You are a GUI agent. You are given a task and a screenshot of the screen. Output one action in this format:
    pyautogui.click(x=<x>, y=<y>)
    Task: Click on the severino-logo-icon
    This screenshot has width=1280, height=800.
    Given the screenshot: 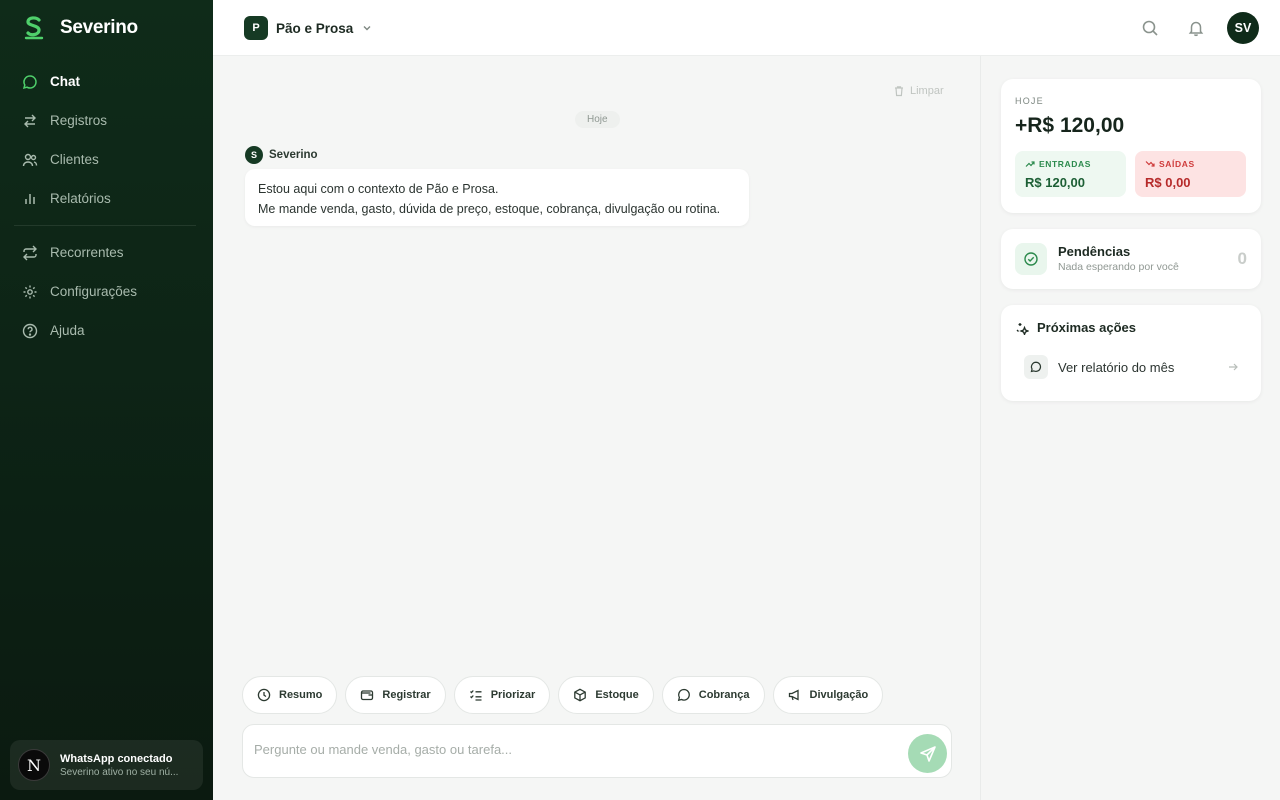 What is the action you would take?
    pyautogui.click(x=34, y=28)
    